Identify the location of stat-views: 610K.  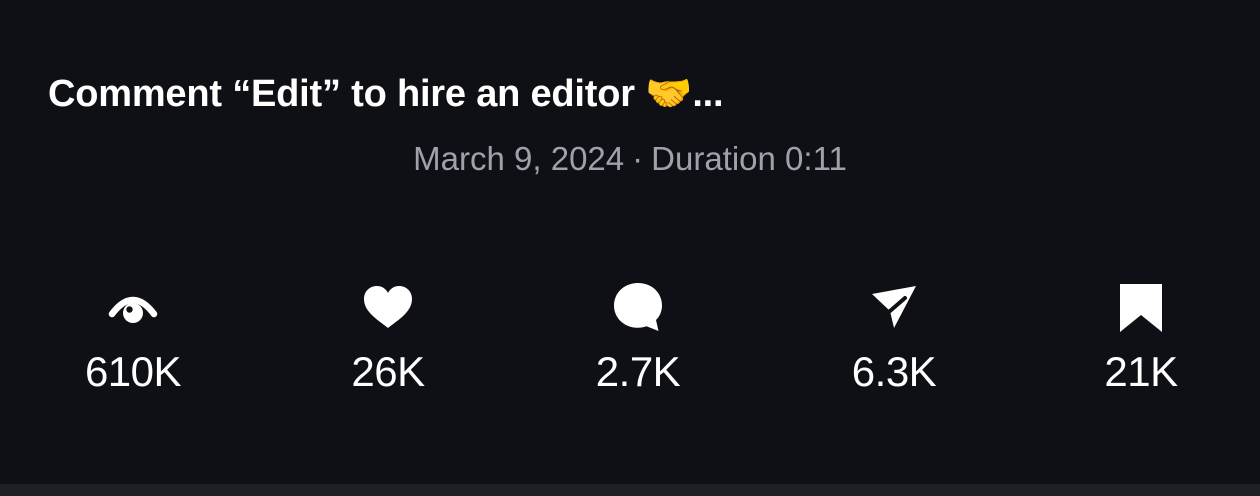
(133, 345).